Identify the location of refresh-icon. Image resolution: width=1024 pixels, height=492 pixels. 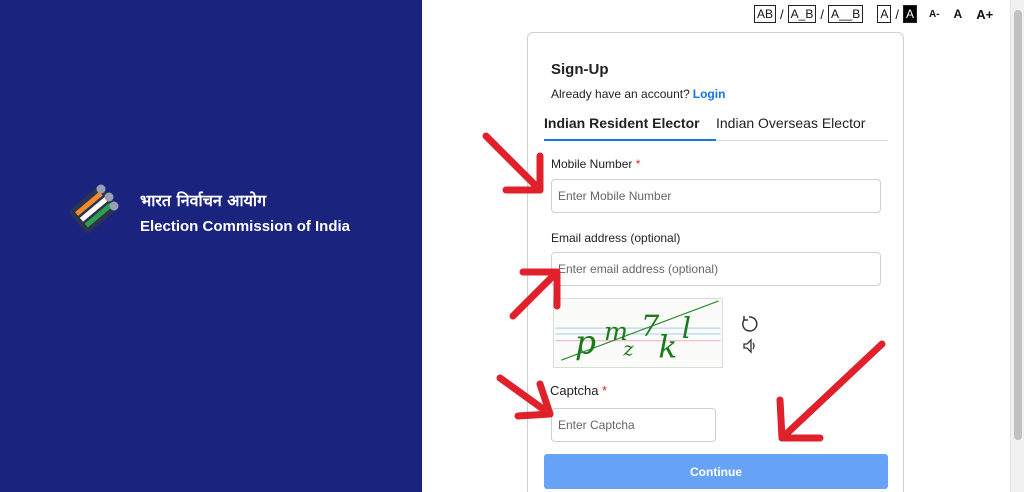
(749, 324).